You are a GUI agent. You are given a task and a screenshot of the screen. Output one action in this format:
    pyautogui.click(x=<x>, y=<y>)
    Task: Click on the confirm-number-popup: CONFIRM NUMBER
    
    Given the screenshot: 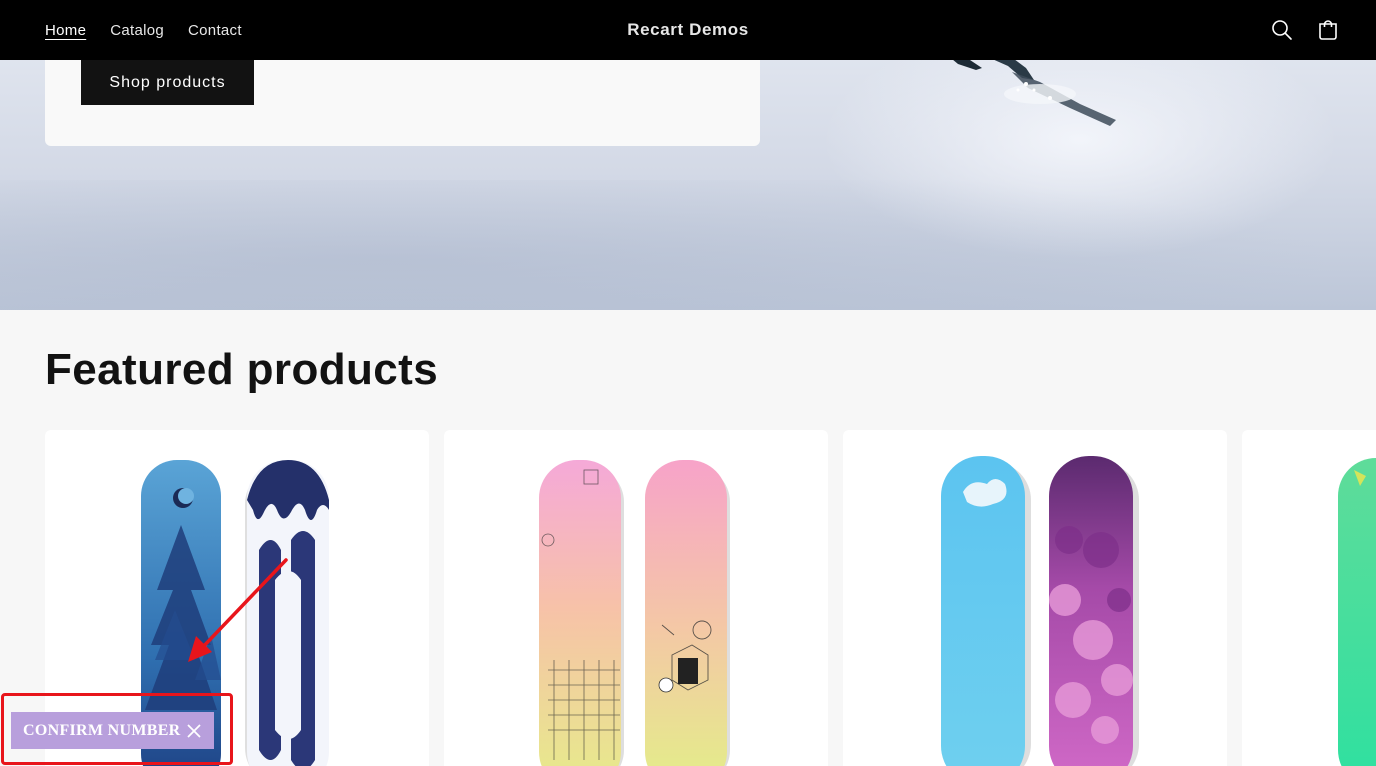 What is the action you would take?
    pyautogui.click(x=112, y=730)
    